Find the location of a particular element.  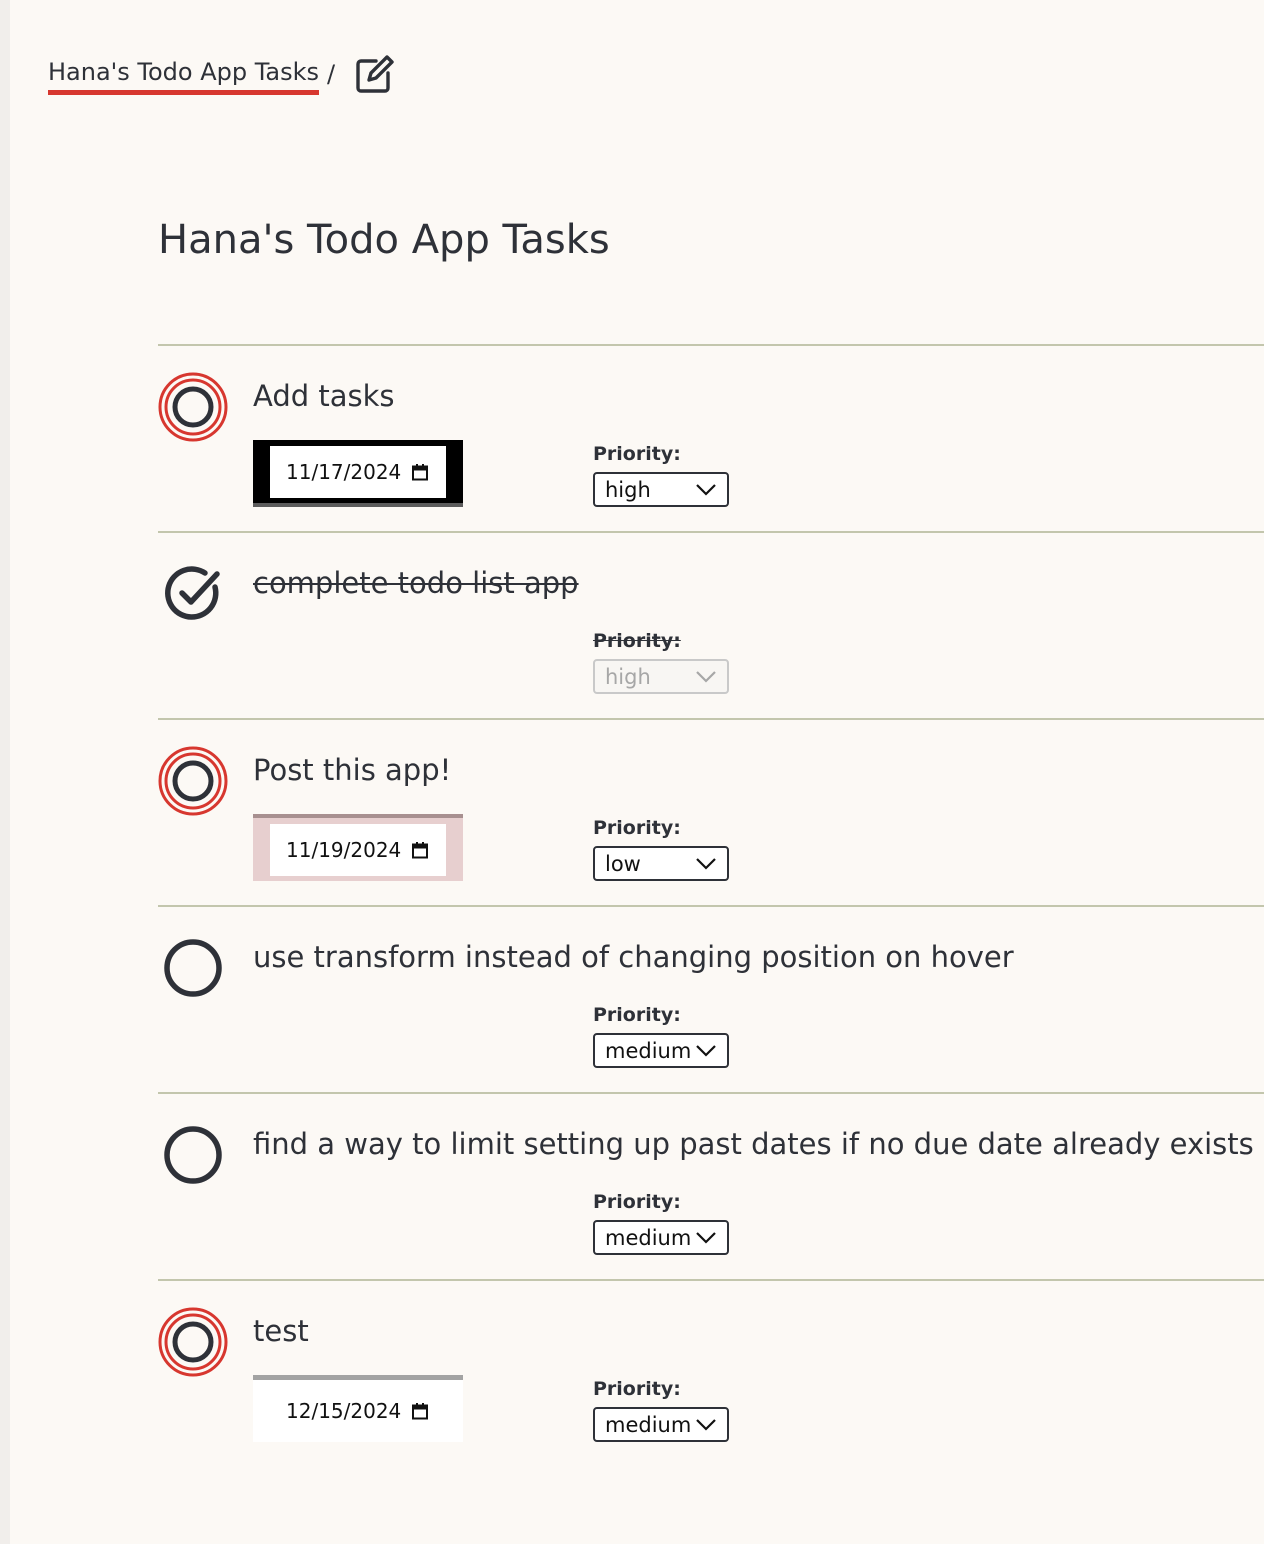

left-edge-strip is located at coordinates (5, 772).